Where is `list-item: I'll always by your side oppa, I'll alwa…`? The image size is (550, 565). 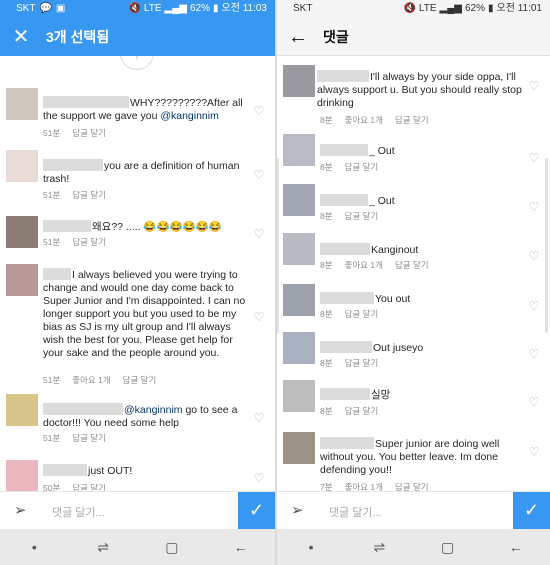
list-item: I'll always by your side oppa, I'll alwa… is located at coordinates (413, 95).